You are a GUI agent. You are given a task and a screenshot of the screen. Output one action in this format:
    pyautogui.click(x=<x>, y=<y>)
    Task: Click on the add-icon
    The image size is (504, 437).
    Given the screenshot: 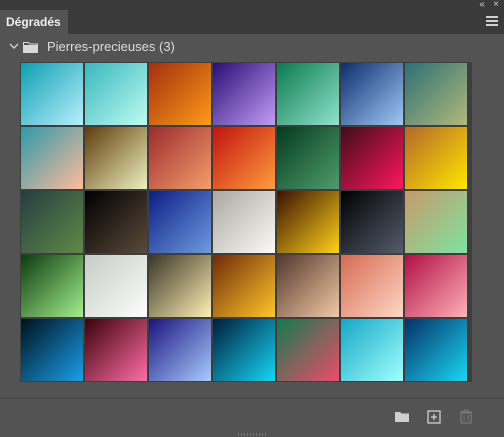 What is the action you would take?
    pyautogui.click(x=434, y=417)
    